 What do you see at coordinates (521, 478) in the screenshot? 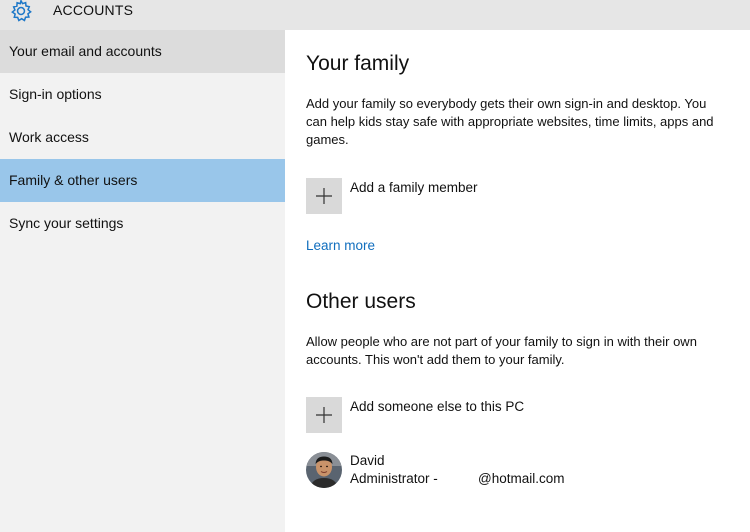
I see `user-email: @hotmail.com` at bounding box center [521, 478].